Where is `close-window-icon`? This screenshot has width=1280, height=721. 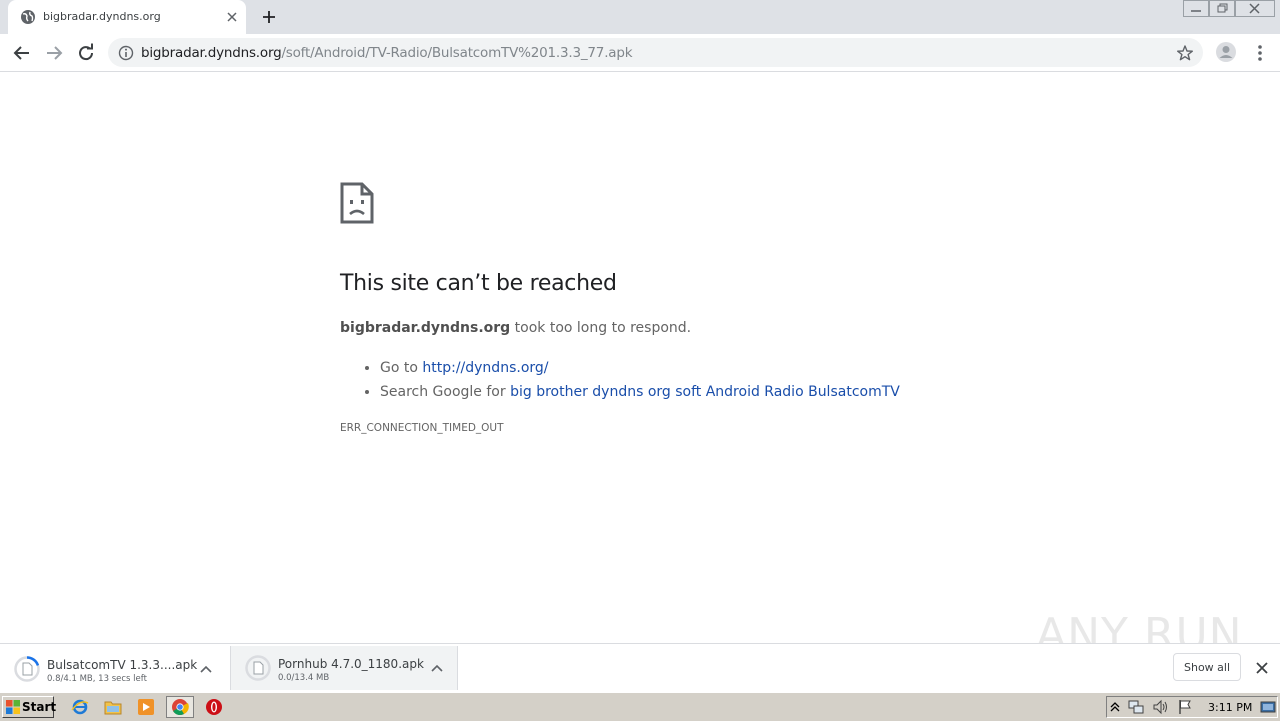 close-window-icon is located at coordinates (1255, 9).